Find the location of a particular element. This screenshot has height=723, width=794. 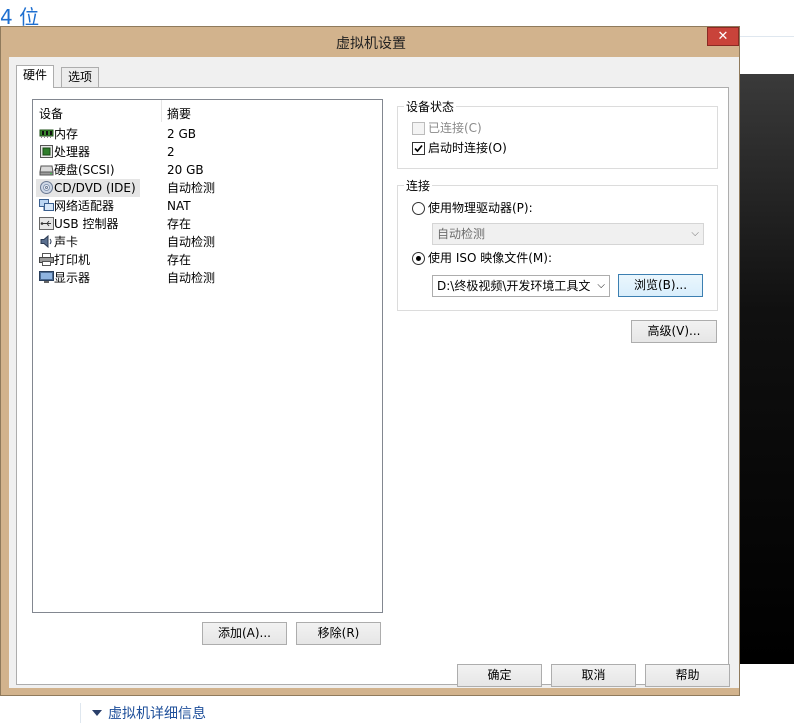

physical-drive-radio is located at coordinates (418, 208).